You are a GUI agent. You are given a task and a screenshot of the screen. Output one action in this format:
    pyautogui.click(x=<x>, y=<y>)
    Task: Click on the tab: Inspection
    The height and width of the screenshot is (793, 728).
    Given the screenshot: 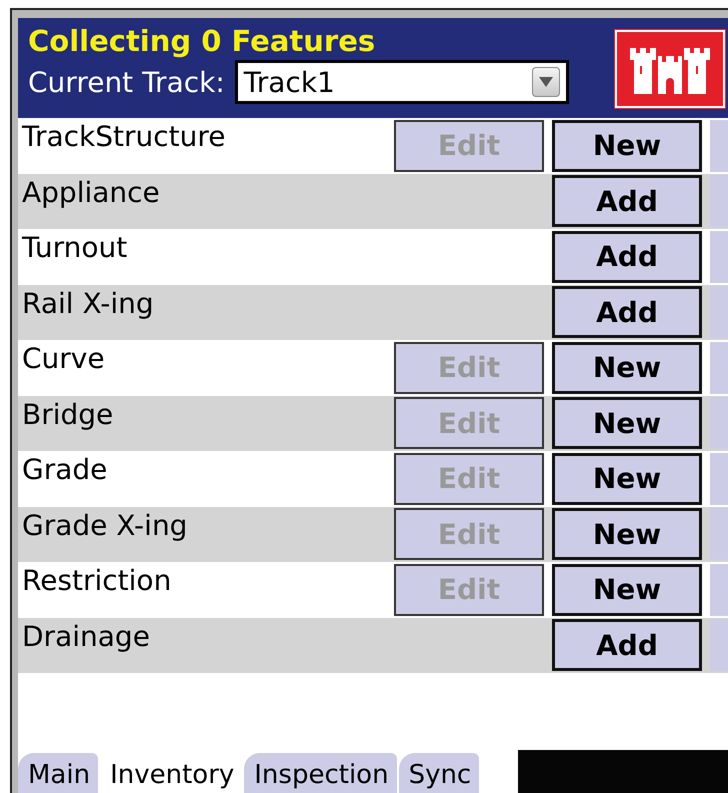 What is the action you would take?
    pyautogui.click(x=320, y=773)
    